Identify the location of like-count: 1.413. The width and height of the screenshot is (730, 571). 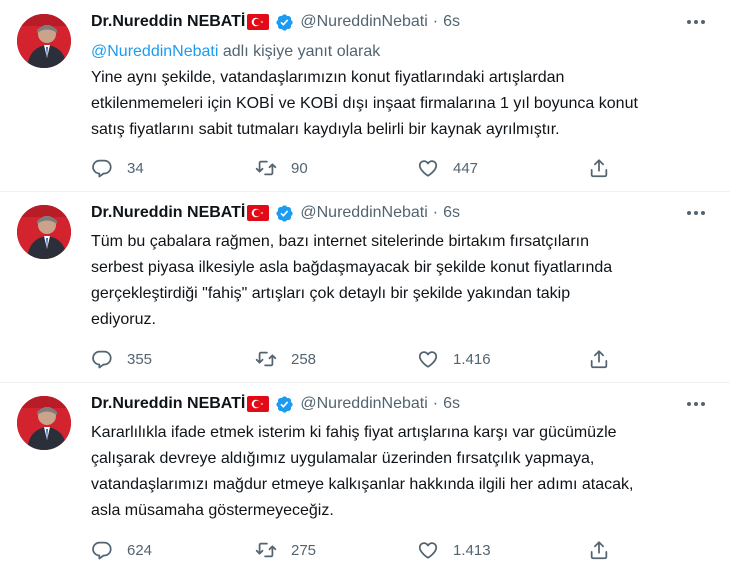
(472, 550).